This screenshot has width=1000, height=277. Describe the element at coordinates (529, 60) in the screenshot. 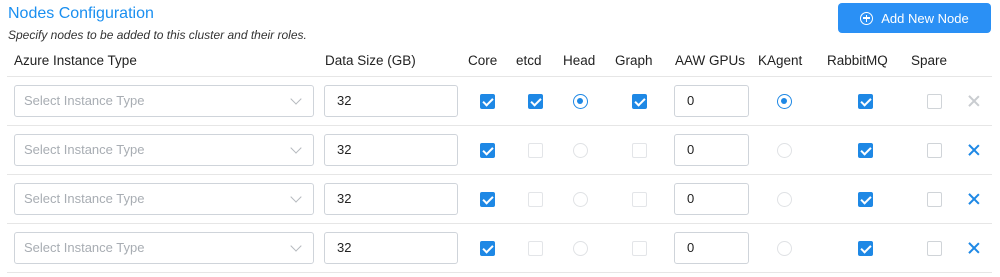

I see `column-header-etcd: etcd` at that location.